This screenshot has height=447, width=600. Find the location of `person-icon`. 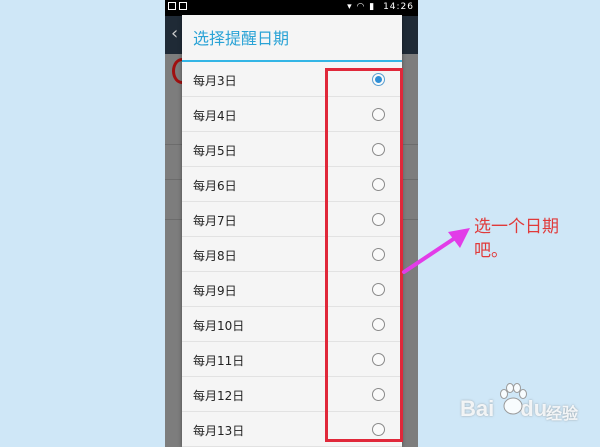

person-icon is located at coordinates (183, 6).